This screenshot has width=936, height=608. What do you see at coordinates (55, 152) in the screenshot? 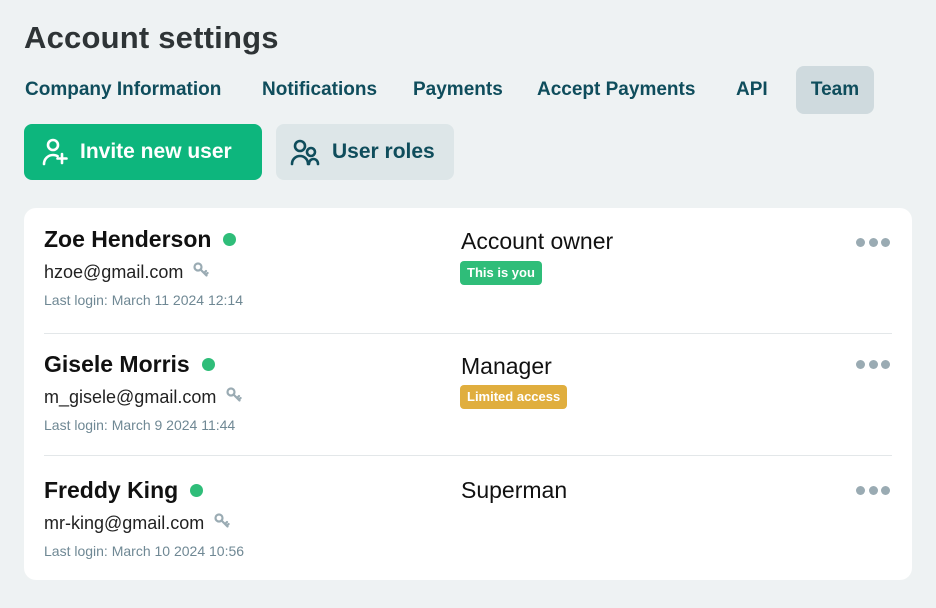
I see `add-user-icon` at bounding box center [55, 152].